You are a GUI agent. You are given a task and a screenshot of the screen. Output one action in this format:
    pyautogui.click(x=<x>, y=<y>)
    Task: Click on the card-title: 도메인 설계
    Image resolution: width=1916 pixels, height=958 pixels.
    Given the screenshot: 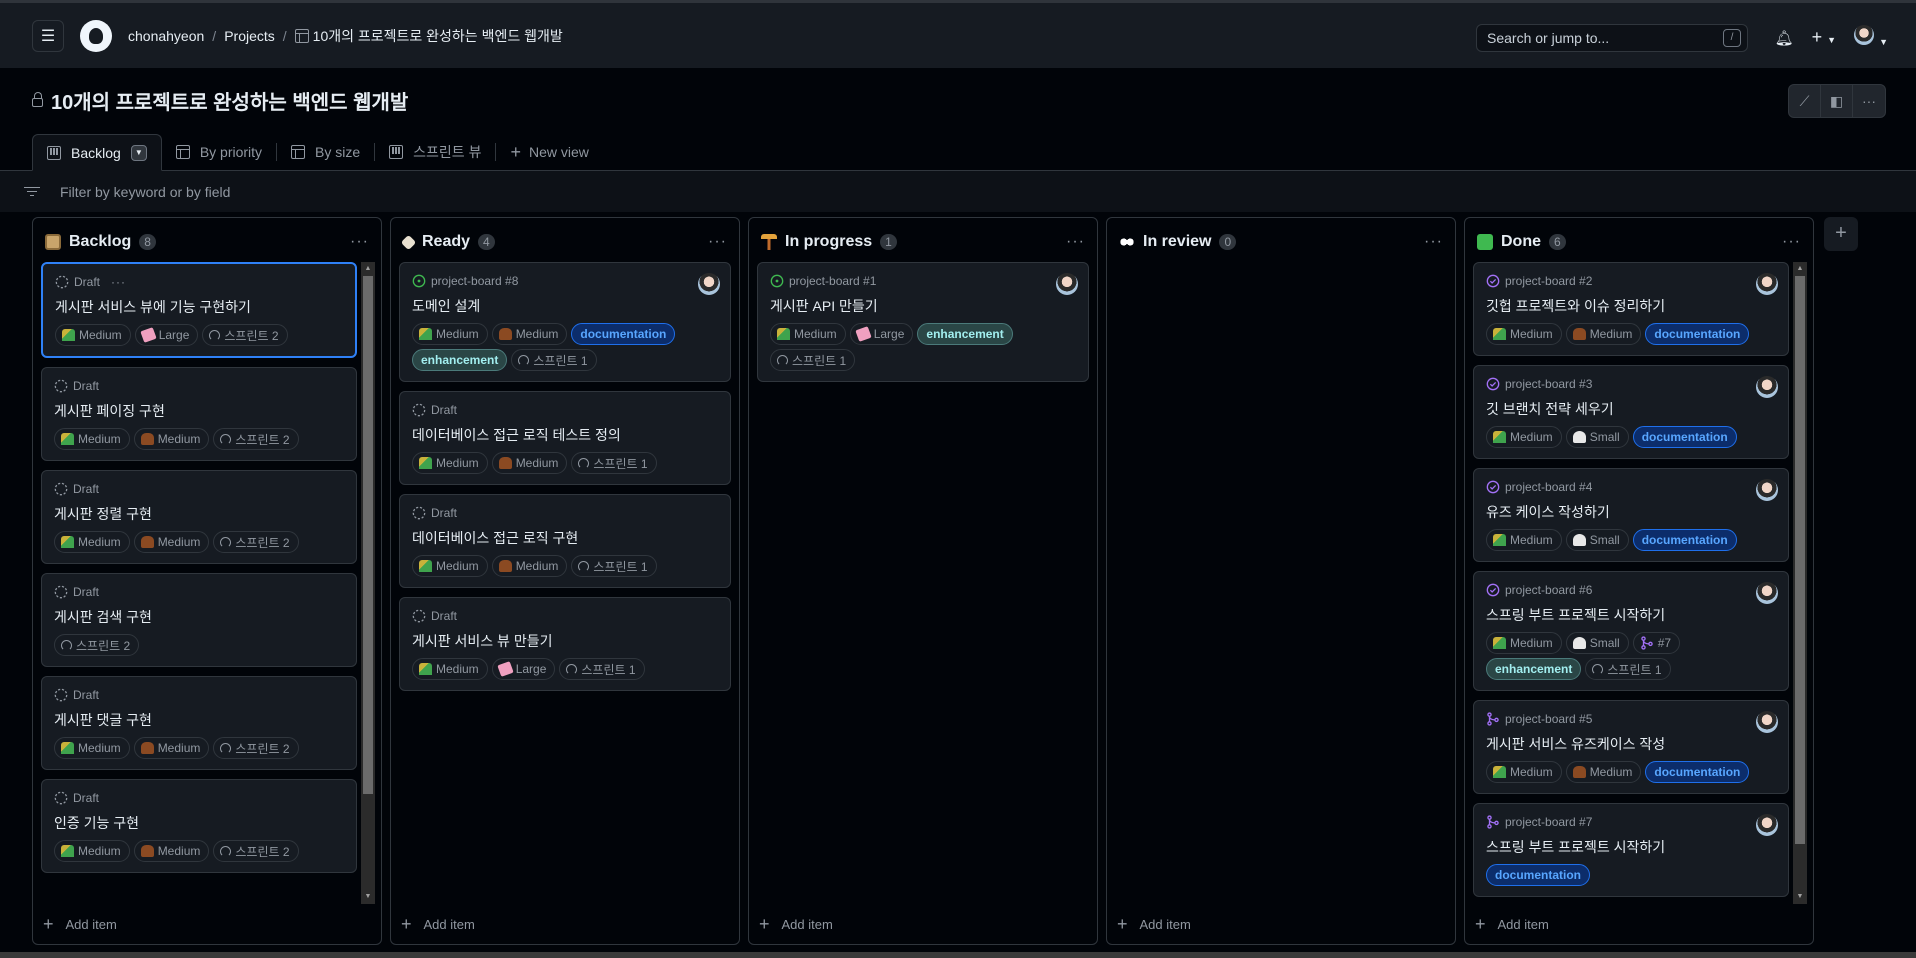 What is the action you would take?
    pyautogui.click(x=565, y=306)
    